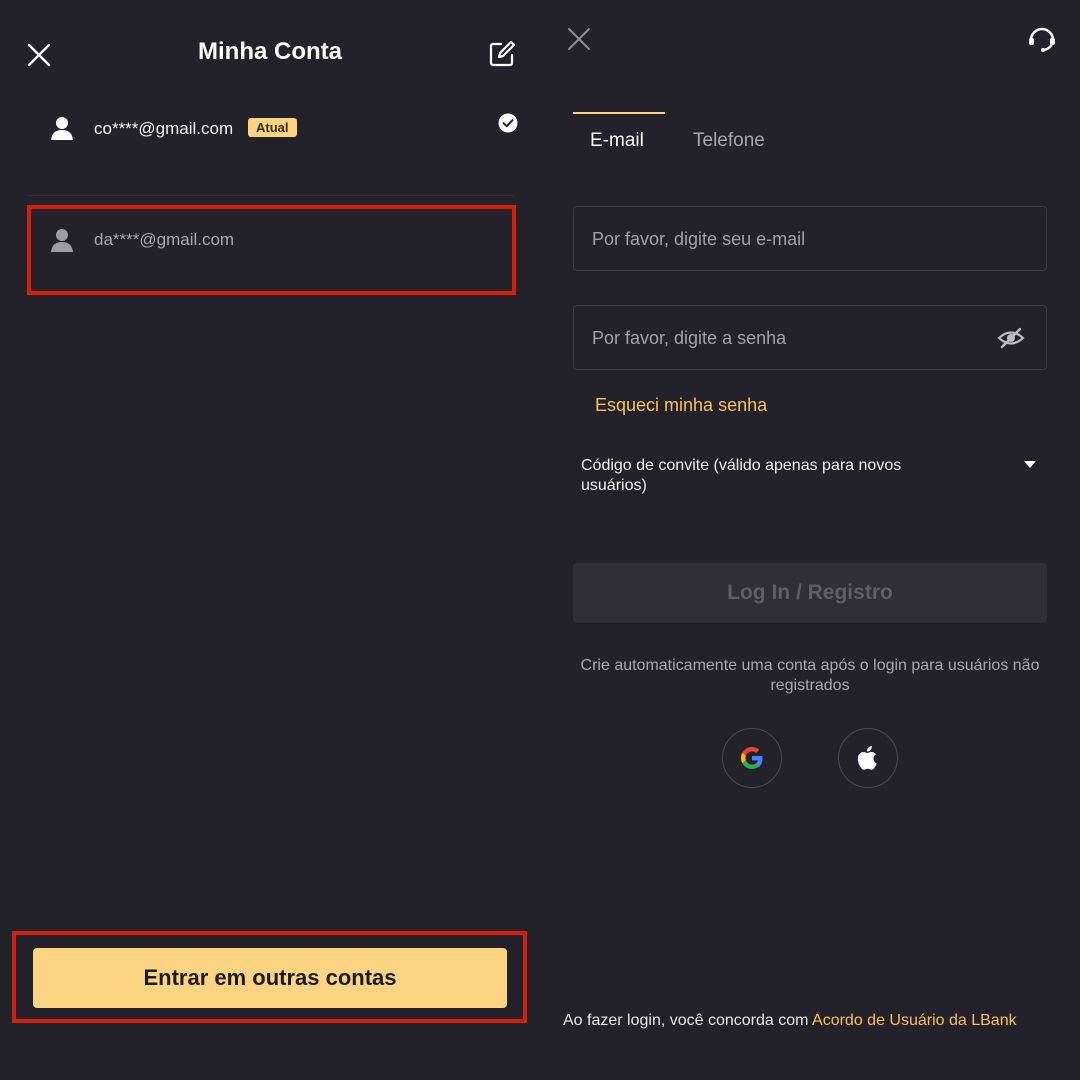 The width and height of the screenshot is (1080, 1080). What do you see at coordinates (686, 1020) in the screenshot?
I see `terms-prefix: Ao fazer login, você concorda com` at bounding box center [686, 1020].